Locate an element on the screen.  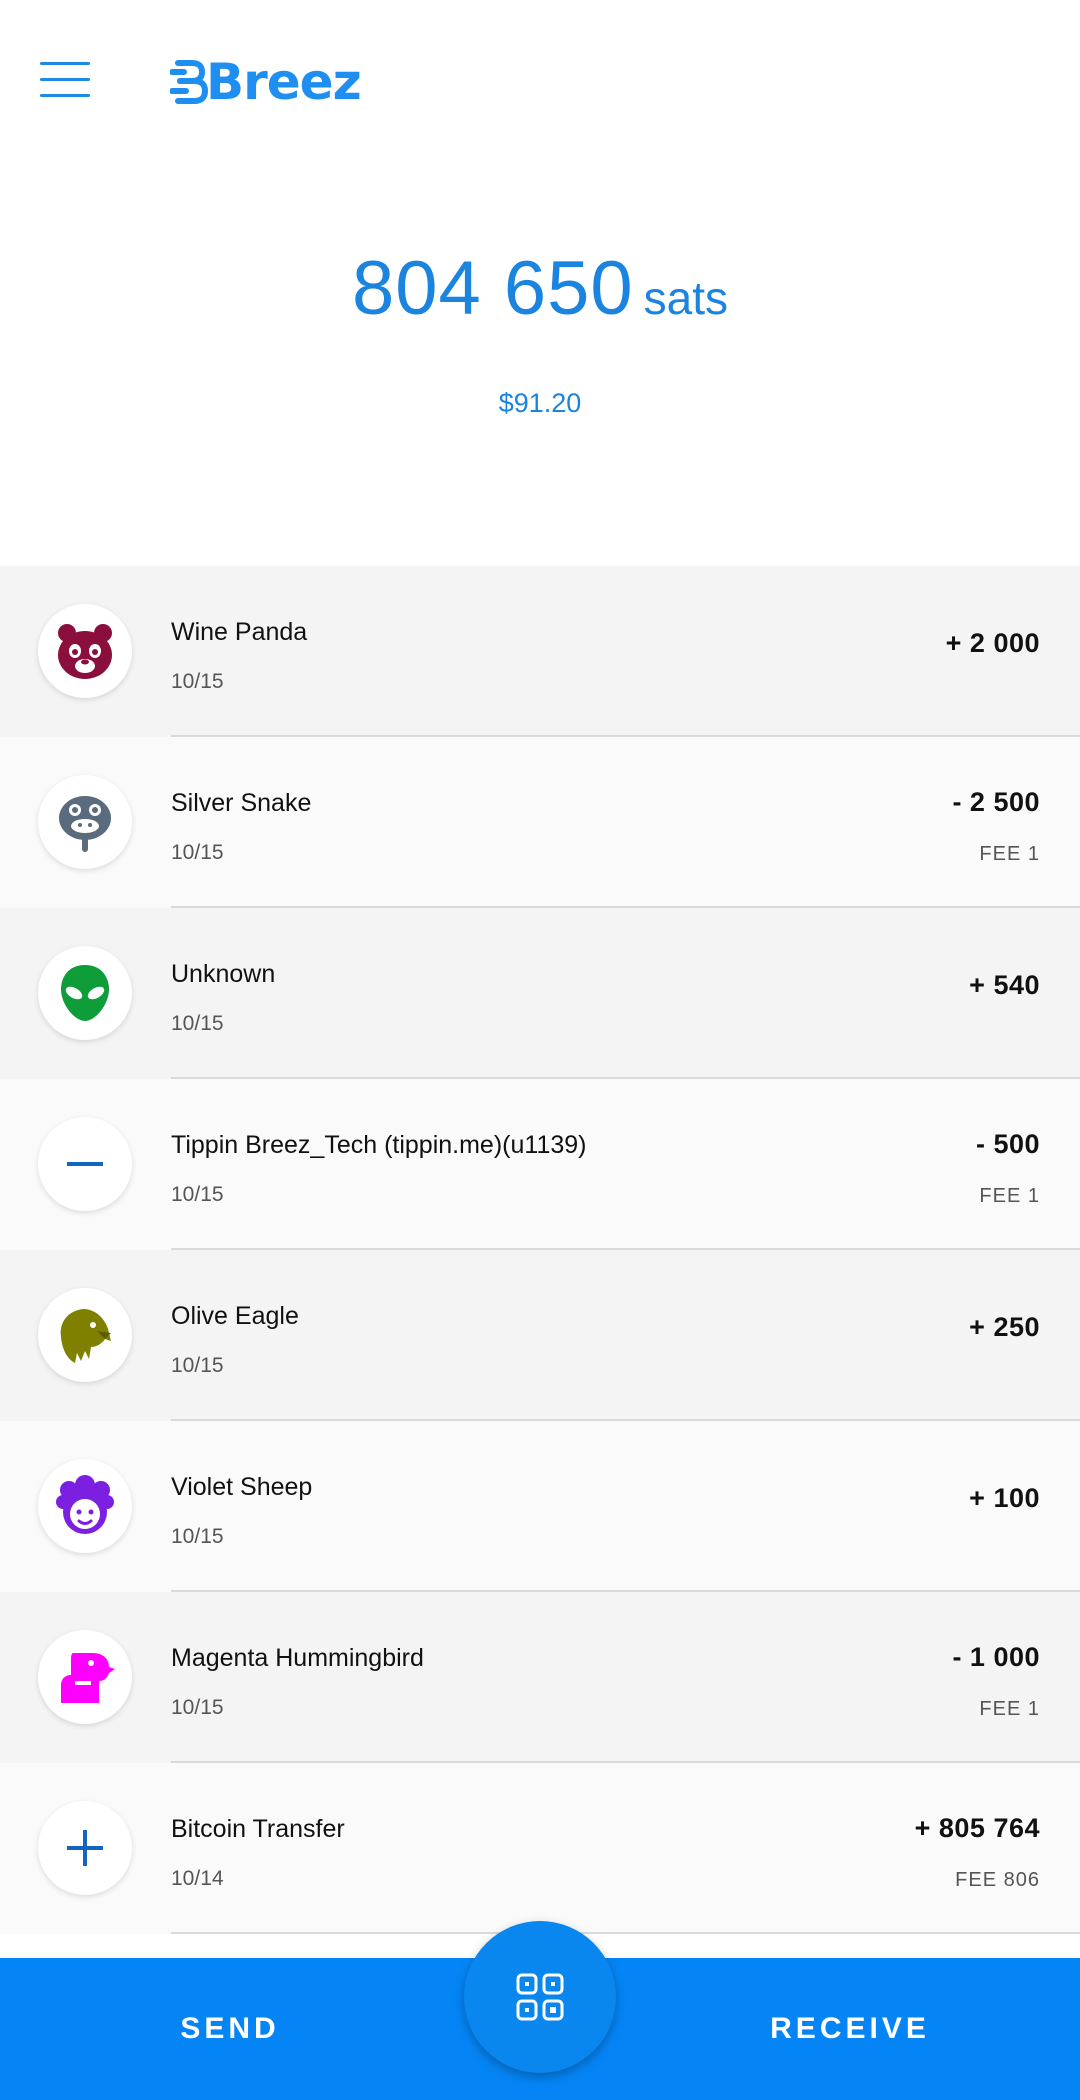
send-button: SEND is located at coordinates (230, 2029).